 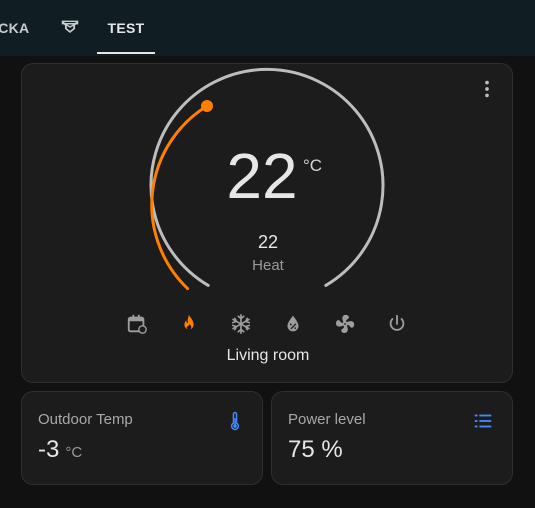 What do you see at coordinates (267, 28) in the screenshot?
I see `top-app-bar: ICKA TEST` at bounding box center [267, 28].